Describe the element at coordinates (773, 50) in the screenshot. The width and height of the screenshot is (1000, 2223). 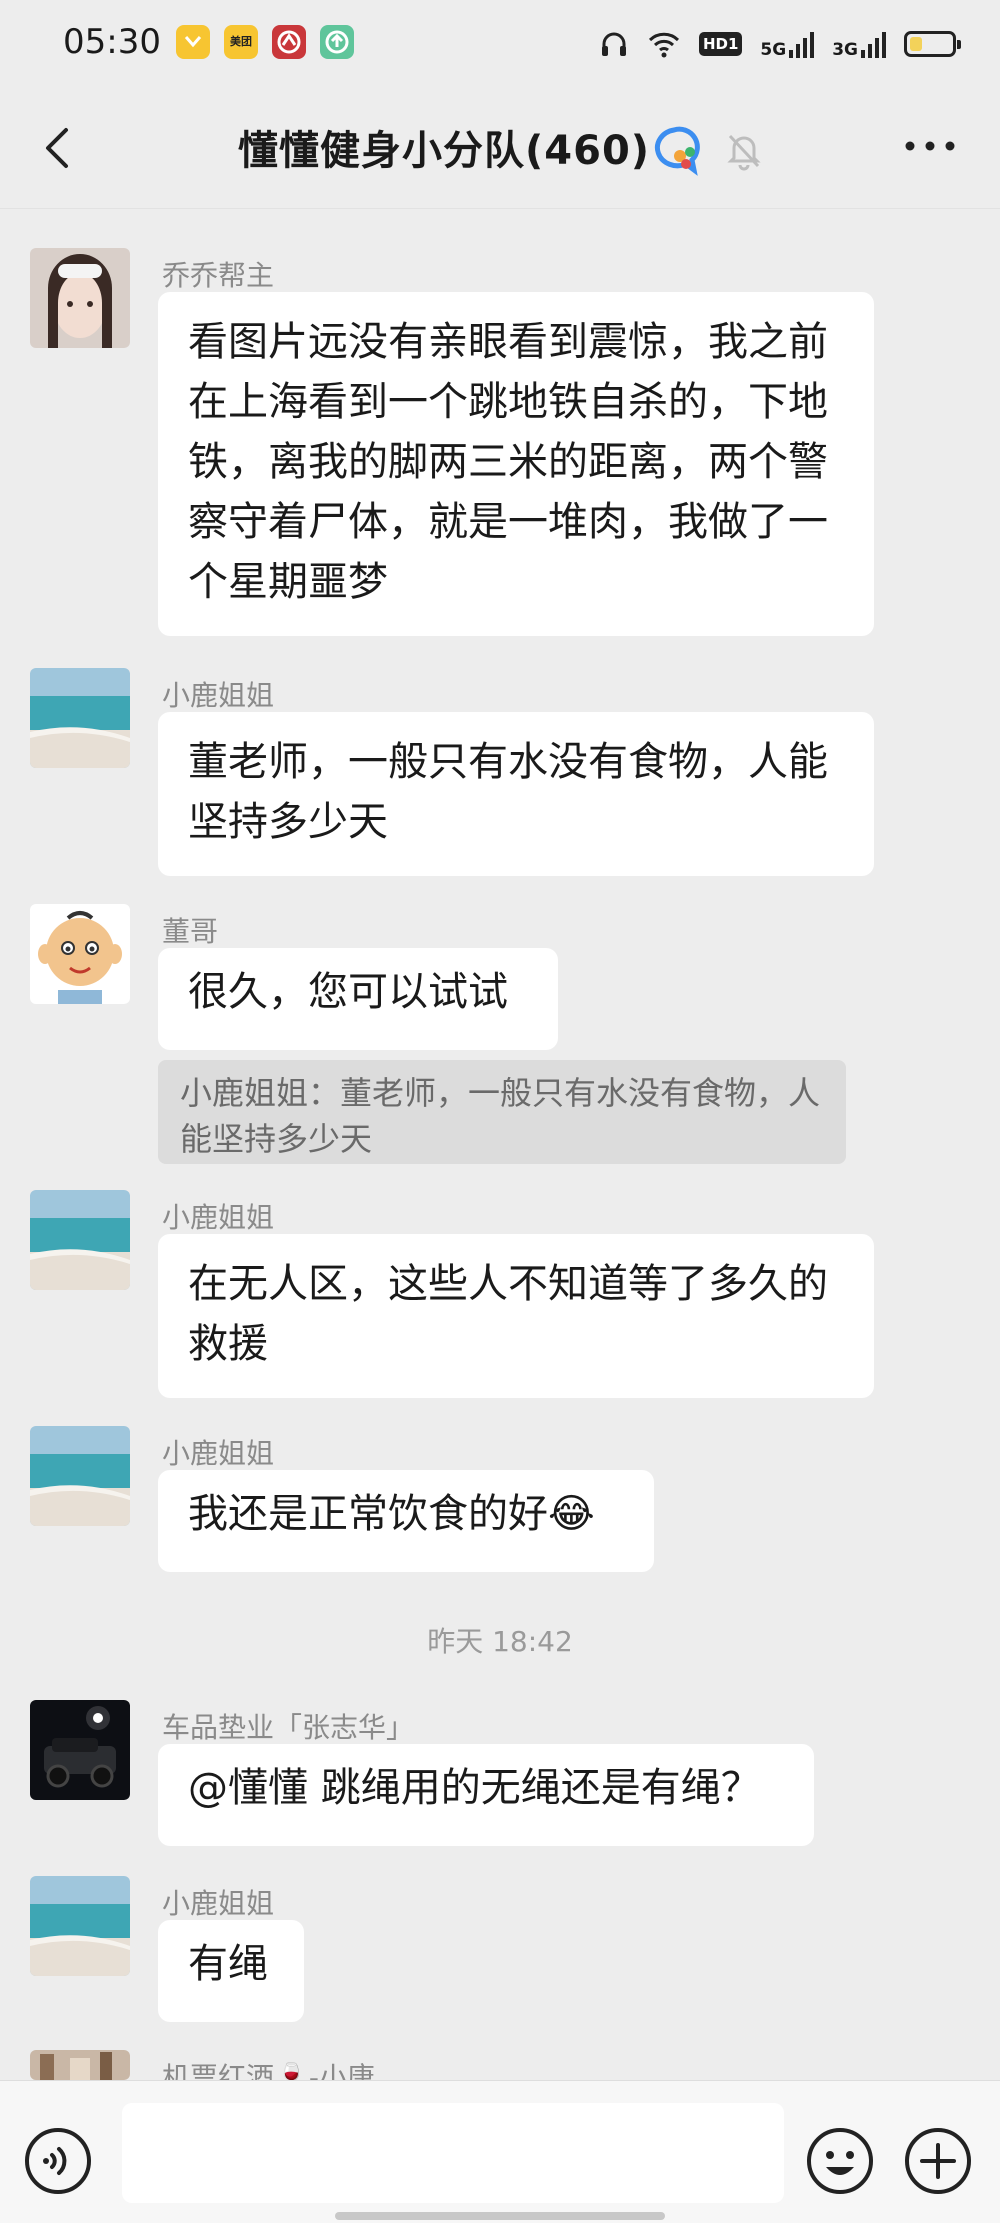
I see `network-5g-label: 5G` at that location.